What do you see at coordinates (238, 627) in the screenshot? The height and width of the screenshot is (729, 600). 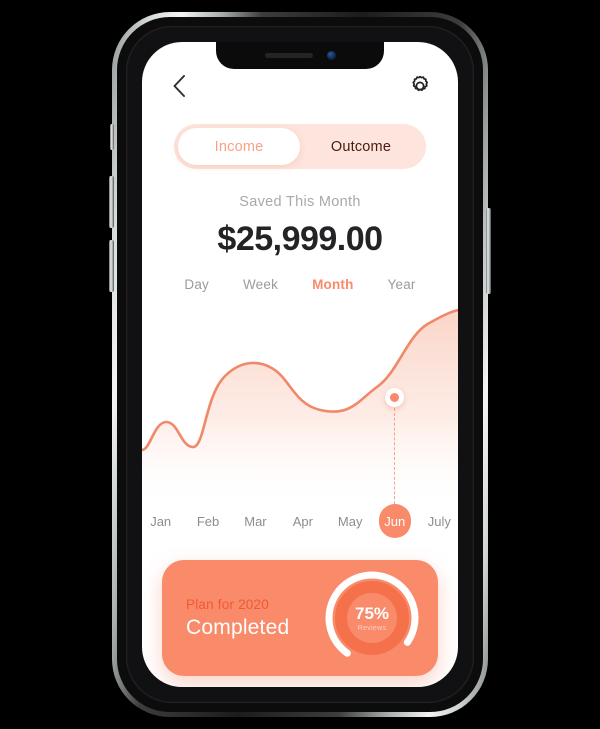 I see `plan-card-status: Completed` at bounding box center [238, 627].